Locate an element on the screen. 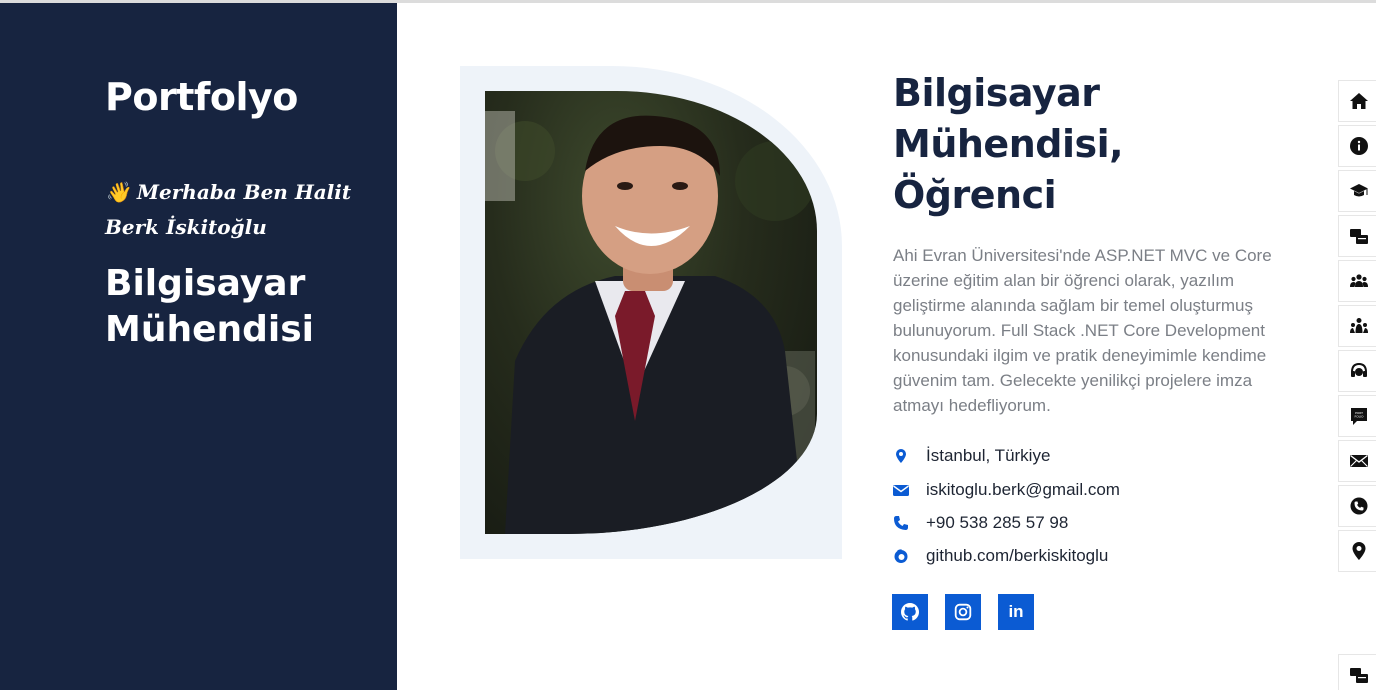 This screenshot has height=690, width=1376. nav-experience-secondary is located at coordinates (1357, 672).